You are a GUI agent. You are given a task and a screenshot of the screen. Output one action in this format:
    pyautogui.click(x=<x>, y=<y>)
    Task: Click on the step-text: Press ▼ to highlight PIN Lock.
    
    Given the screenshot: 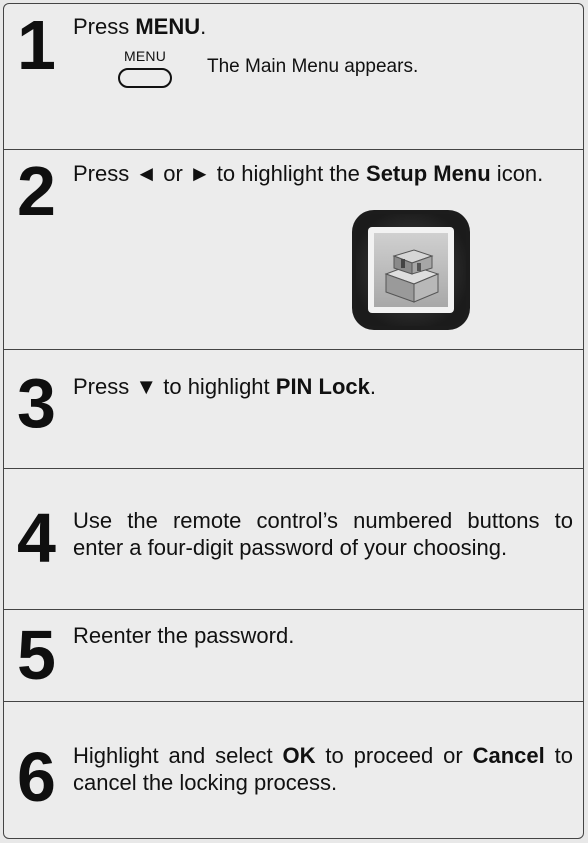 What is the action you would take?
    pyautogui.click(x=323, y=386)
    